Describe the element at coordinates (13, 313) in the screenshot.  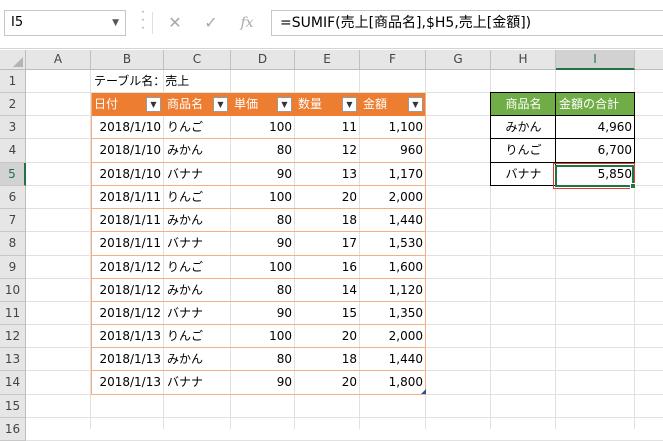
I see `row-header-11: 11` at that location.